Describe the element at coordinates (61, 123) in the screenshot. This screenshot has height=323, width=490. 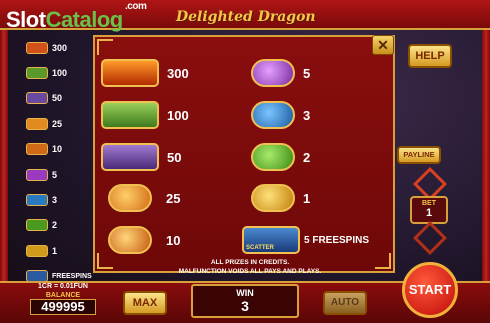
I see `mini-row: 25` at that location.